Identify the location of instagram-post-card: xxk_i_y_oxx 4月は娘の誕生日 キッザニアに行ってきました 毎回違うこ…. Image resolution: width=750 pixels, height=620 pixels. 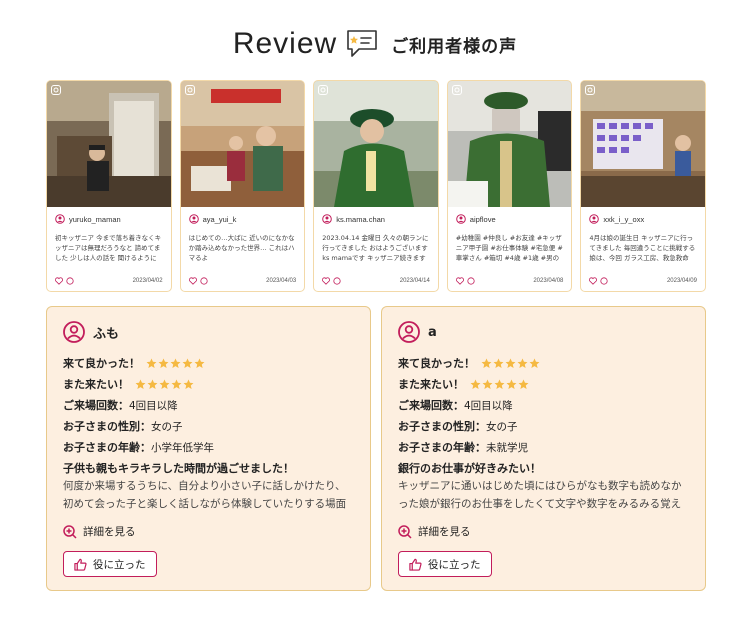
(643, 186).